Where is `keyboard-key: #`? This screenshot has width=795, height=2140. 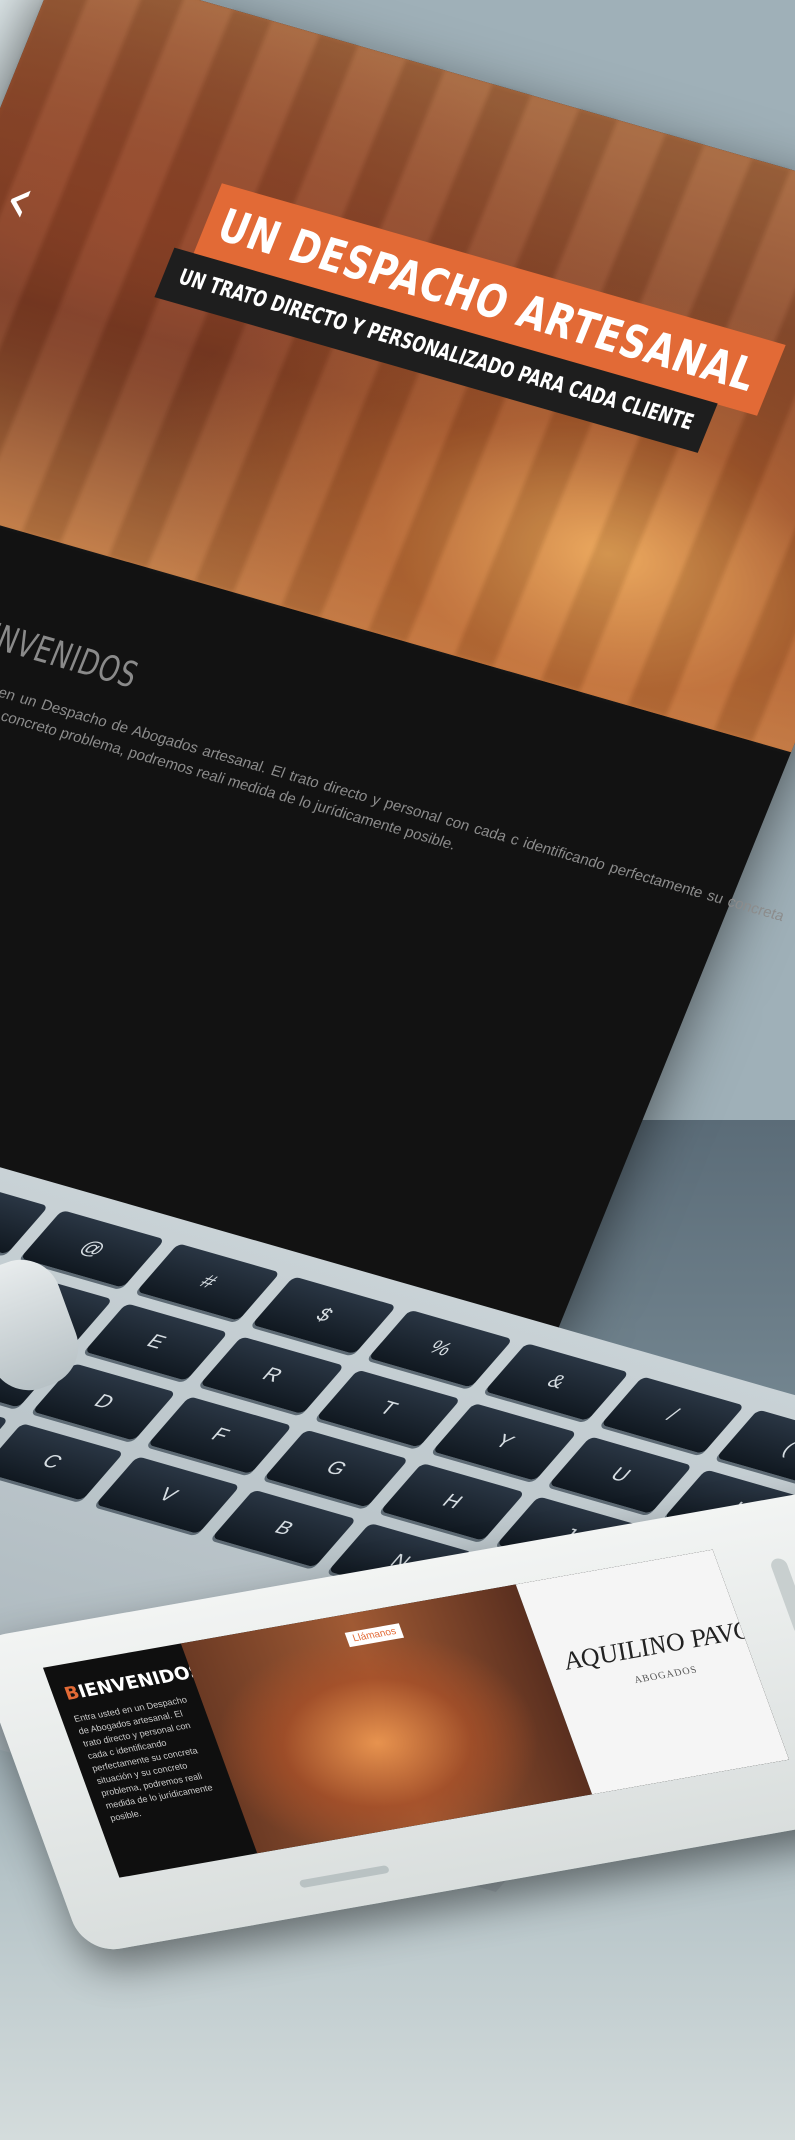
keyboard-key: # is located at coordinates (208, 1282).